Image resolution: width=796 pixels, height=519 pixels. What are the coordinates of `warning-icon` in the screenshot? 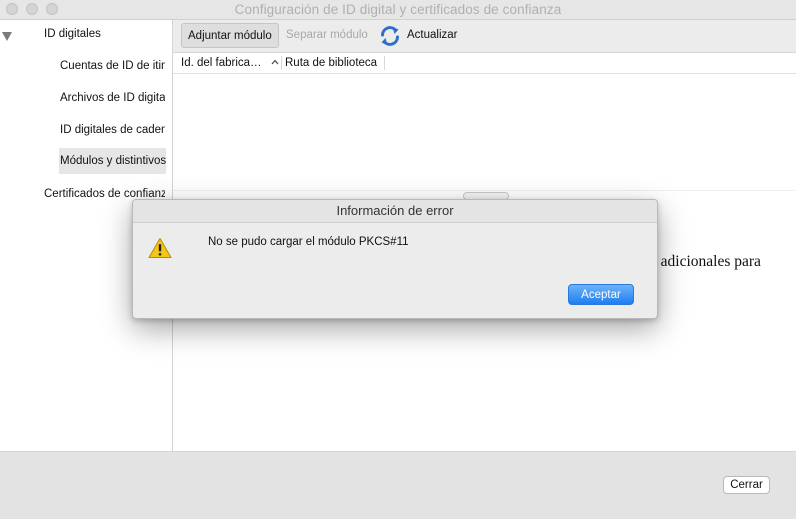 It's located at (160, 248).